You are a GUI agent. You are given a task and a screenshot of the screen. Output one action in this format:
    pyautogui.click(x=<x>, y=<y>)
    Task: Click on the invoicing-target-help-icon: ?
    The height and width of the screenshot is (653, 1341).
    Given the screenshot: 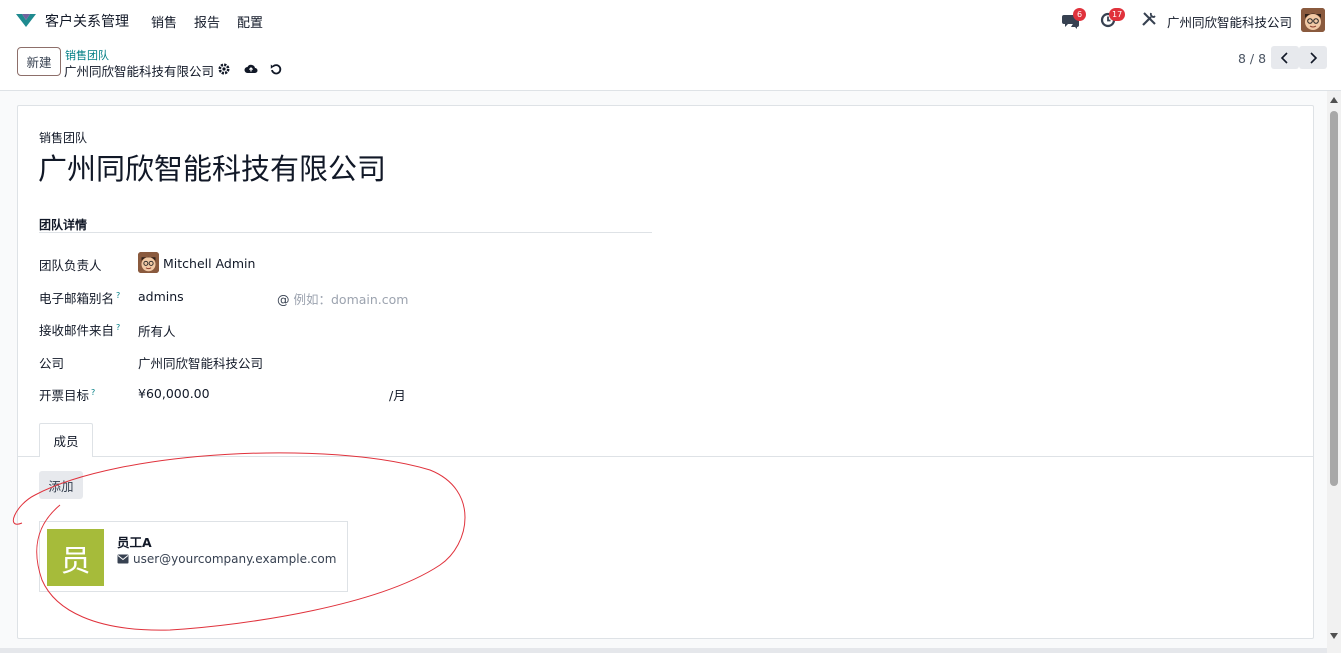 What is the action you would take?
    pyautogui.click(x=93, y=392)
    